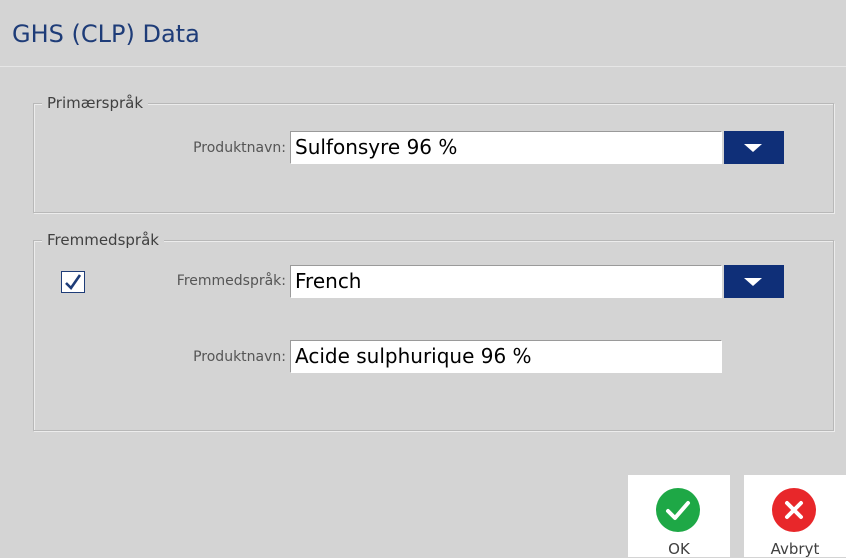 This screenshot has height=558, width=846. What do you see at coordinates (678, 510) in the screenshot?
I see `check-circle-icon` at bounding box center [678, 510].